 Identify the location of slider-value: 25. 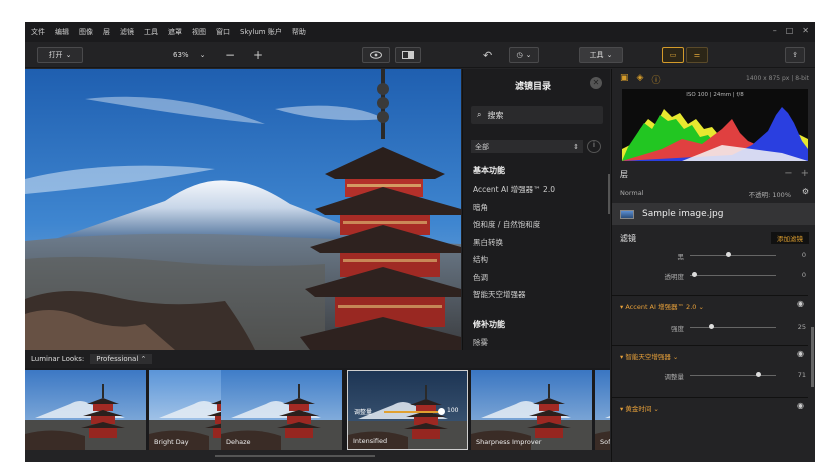
(801, 327).